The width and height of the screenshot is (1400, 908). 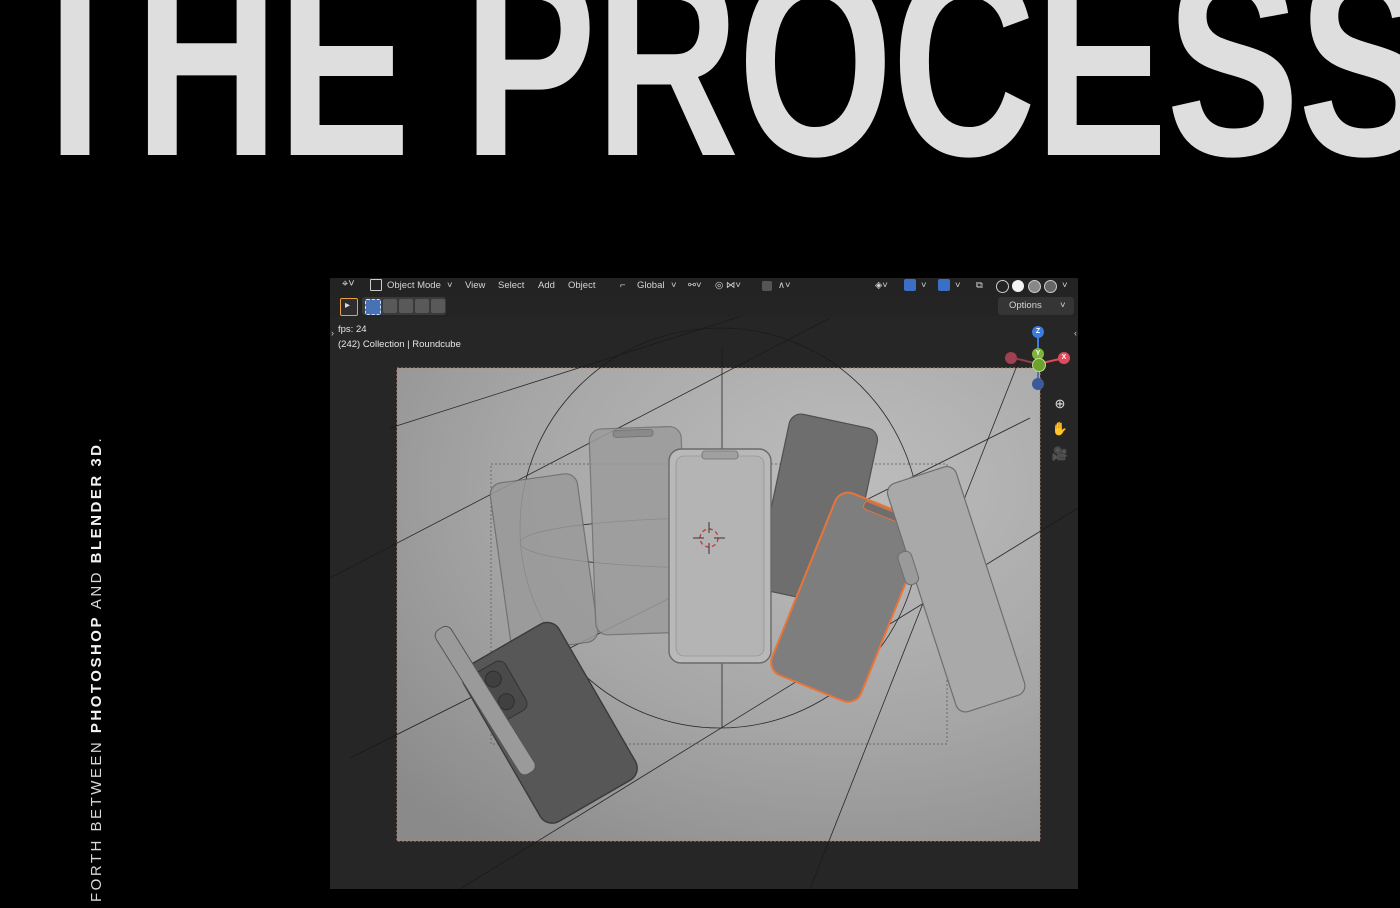 What do you see at coordinates (511, 285) in the screenshot?
I see `menu-select: Select` at bounding box center [511, 285].